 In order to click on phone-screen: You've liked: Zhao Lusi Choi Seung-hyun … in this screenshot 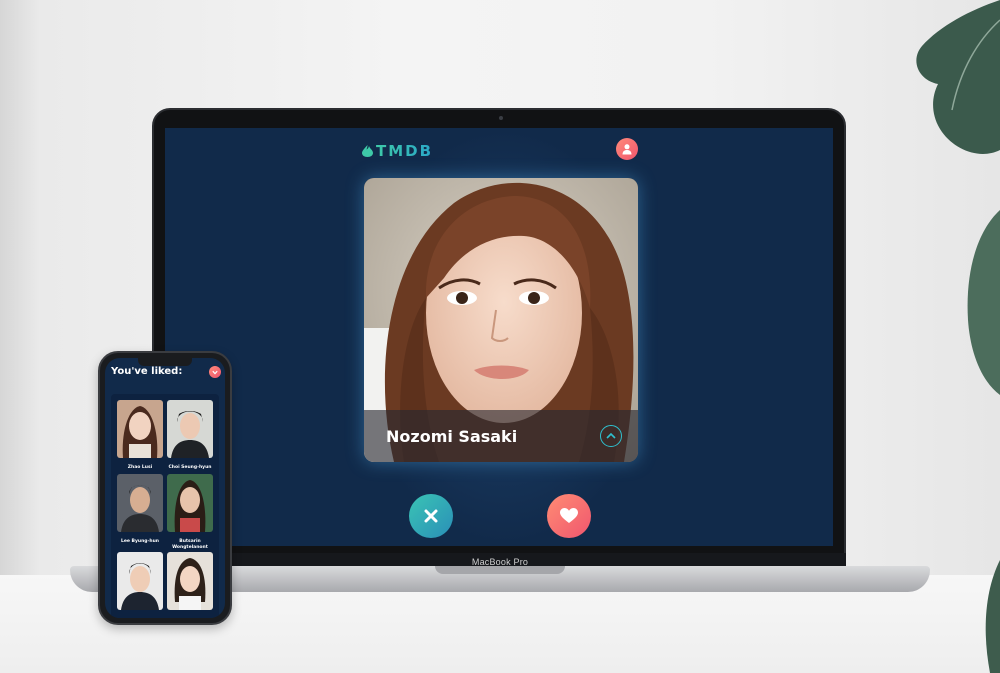, I will do `click(165, 488)`.